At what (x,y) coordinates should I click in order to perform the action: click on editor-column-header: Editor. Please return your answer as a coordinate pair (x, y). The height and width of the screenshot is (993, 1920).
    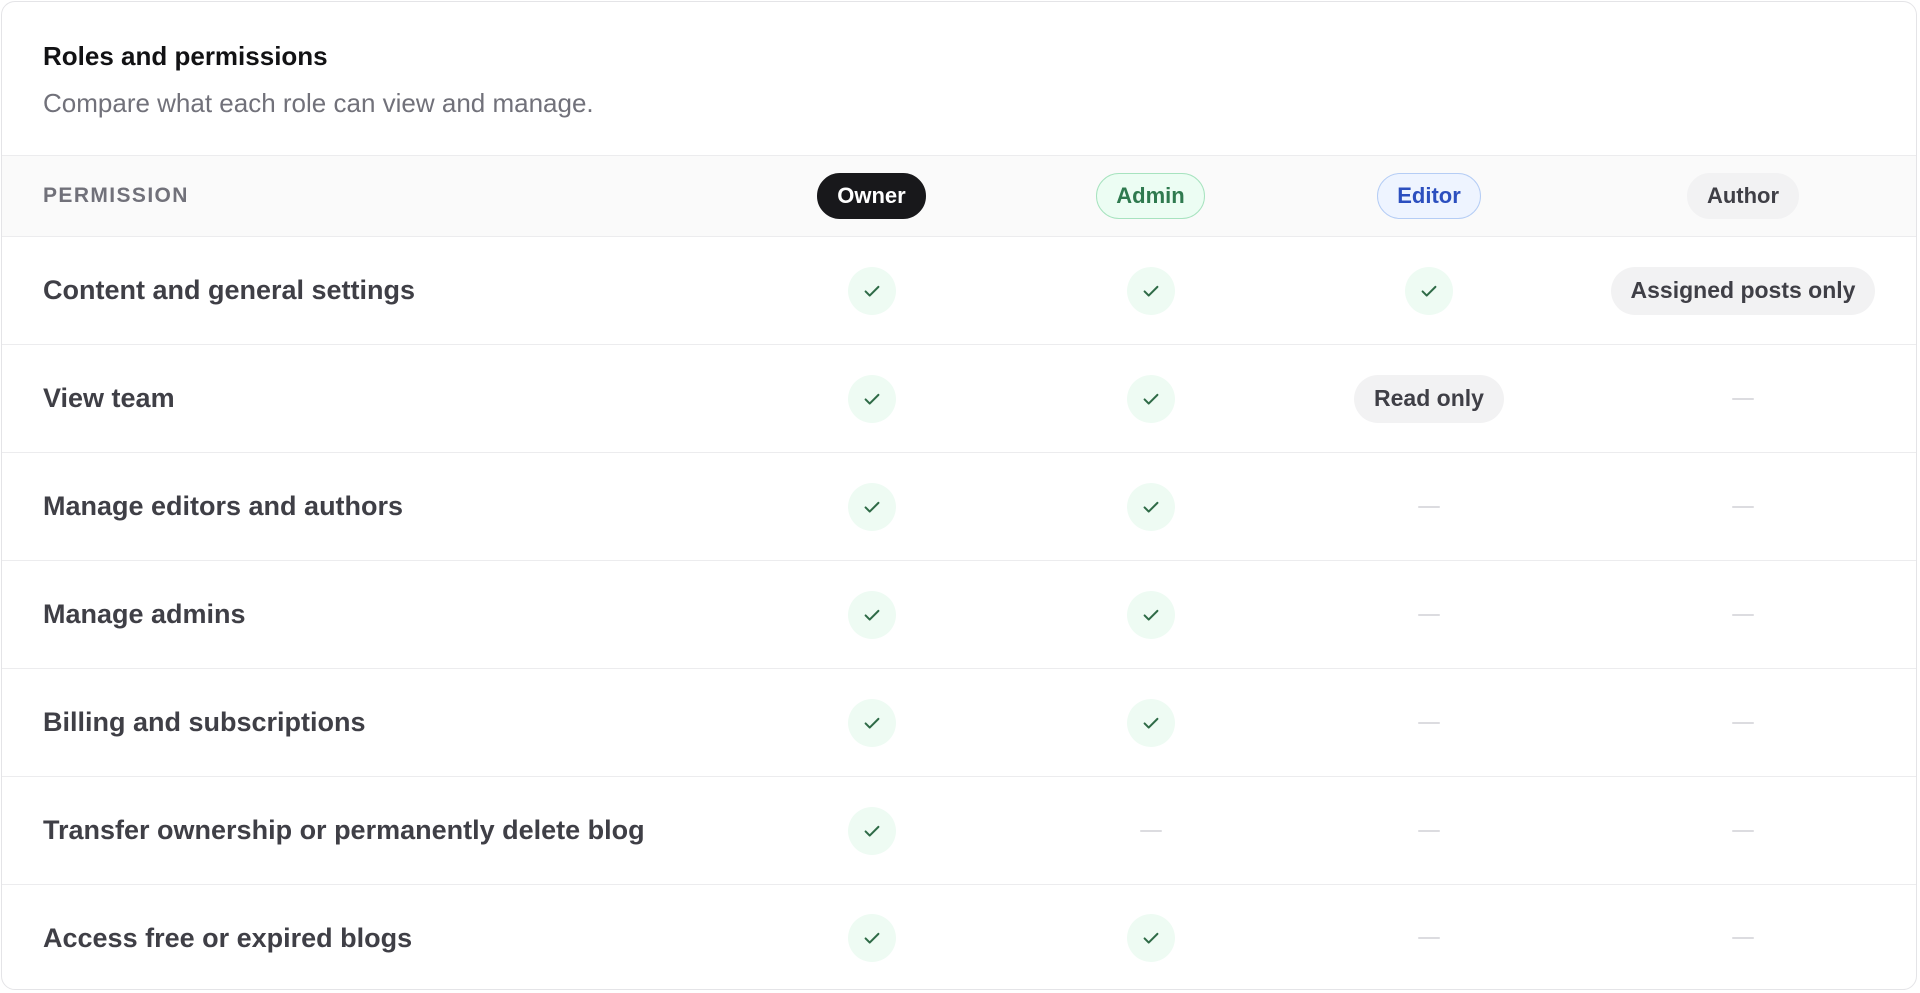
    Looking at the image, I should click on (1429, 196).